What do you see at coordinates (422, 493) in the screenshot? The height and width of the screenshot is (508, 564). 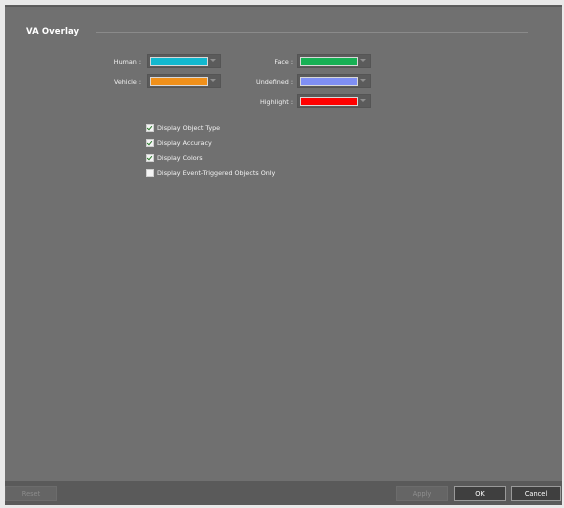 I see `apply-button: Apply` at bounding box center [422, 493].